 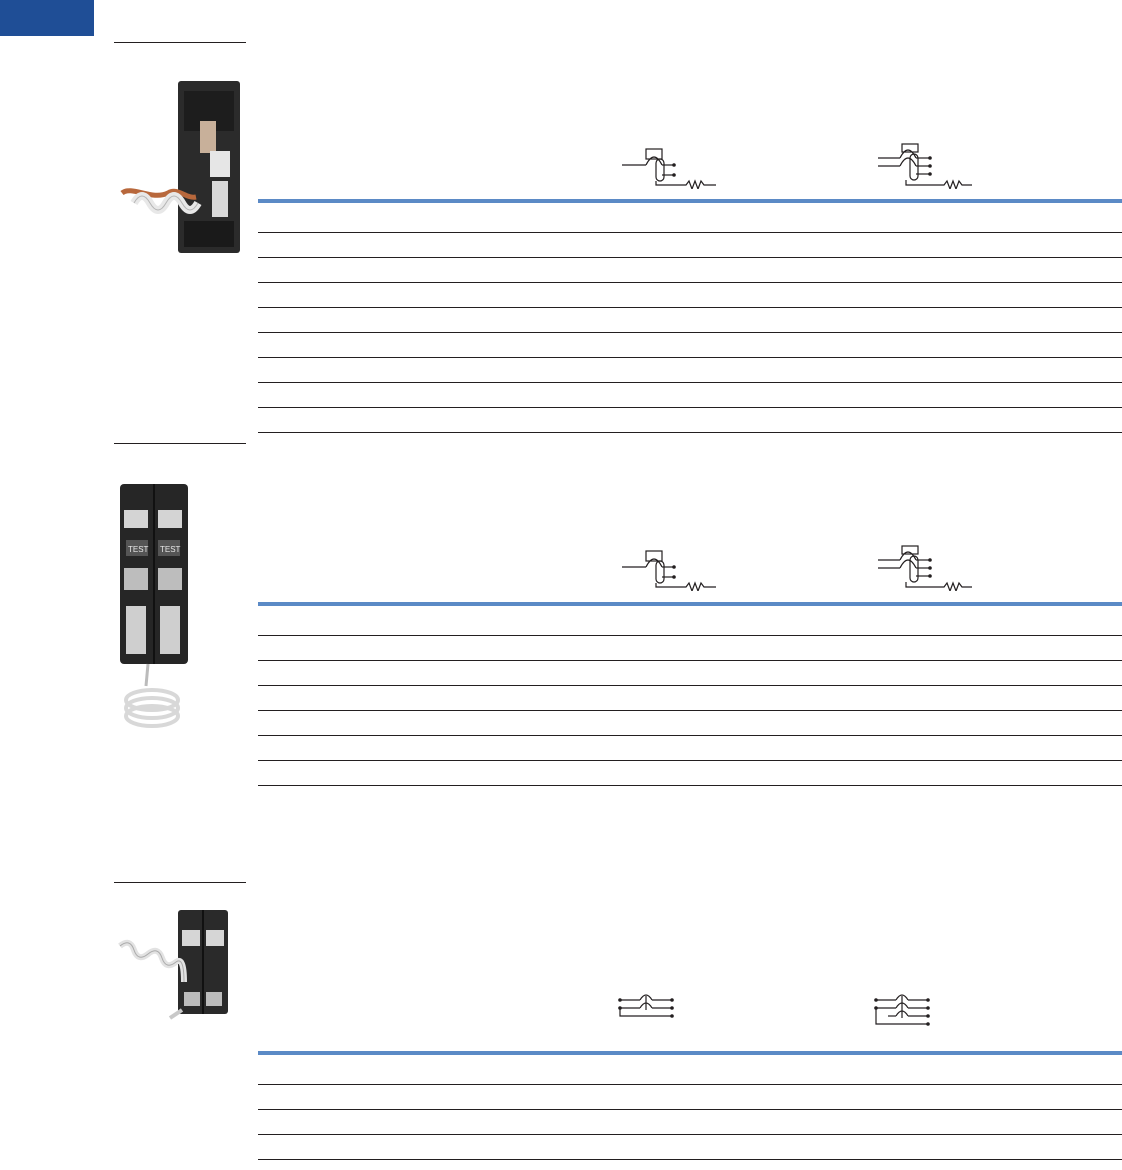 I want to click on two-pole-breaker-with-test-buttons-photo: TEST TEST, so click(x=154, y=606).